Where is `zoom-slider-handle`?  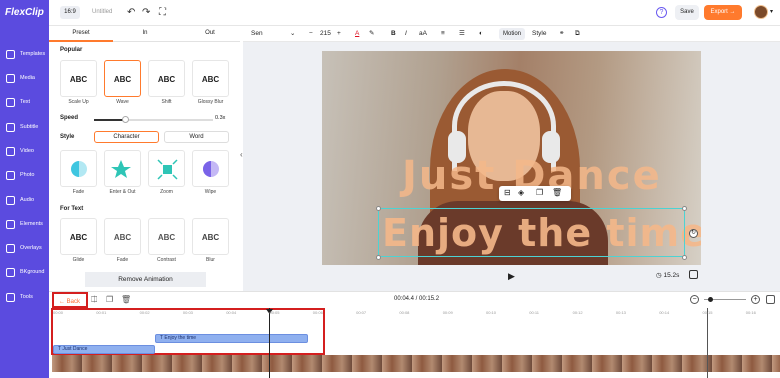
zoom-slider-handle is located at coordinates (710, 299).